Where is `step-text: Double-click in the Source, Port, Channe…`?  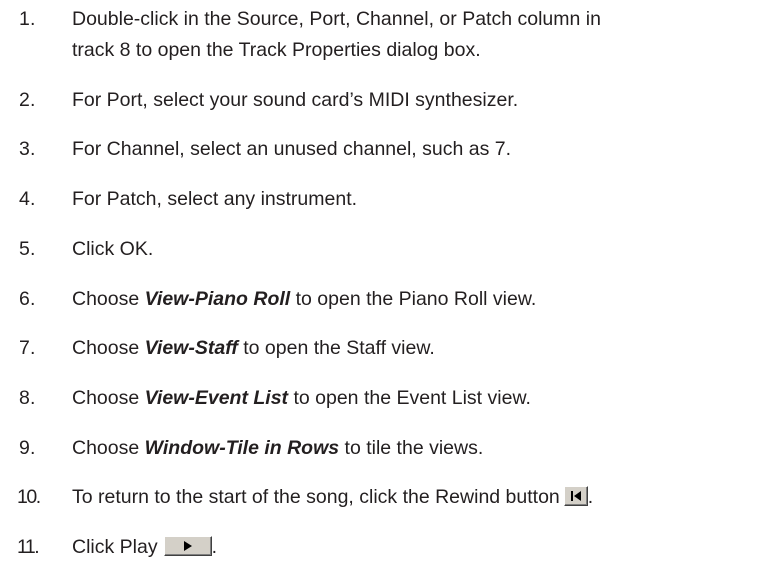 step-text: Double-click in the Source, Port, Channe… is located at coordinates (416, 35).